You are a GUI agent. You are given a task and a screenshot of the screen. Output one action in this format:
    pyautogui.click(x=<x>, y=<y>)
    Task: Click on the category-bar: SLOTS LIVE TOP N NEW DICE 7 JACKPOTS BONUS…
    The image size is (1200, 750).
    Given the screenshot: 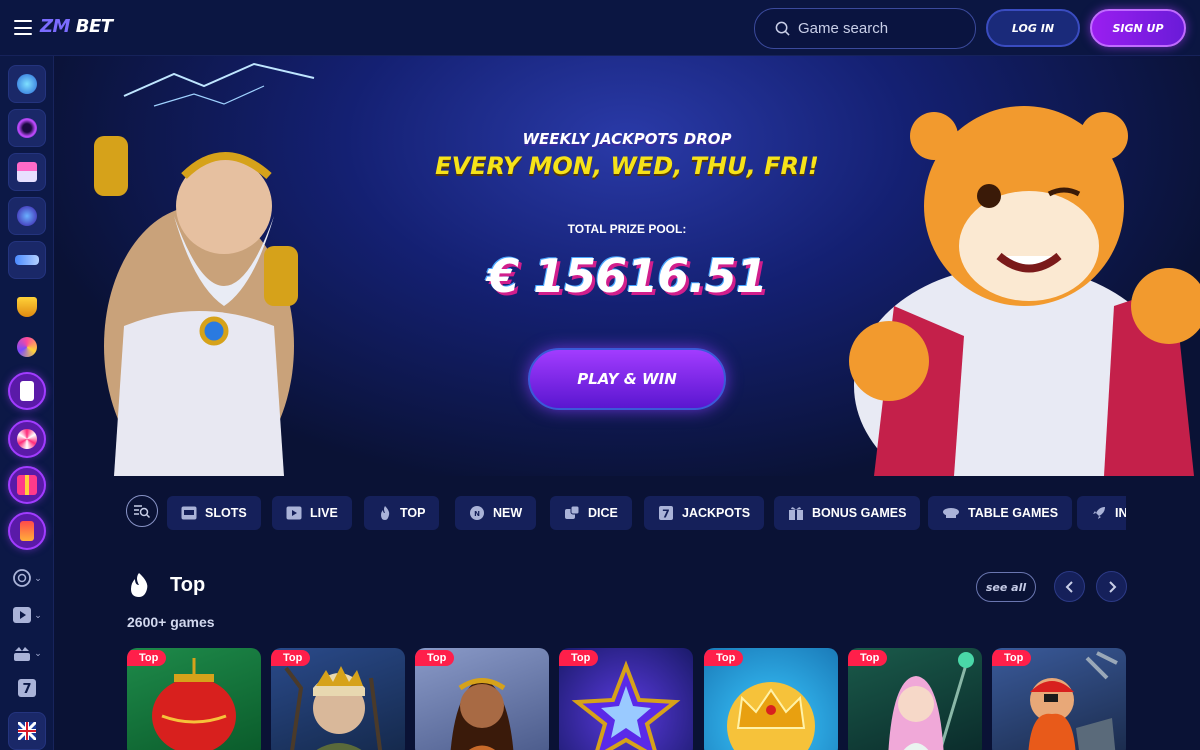 What is the action you would take?
    pyautogui.click(x=626, y=513)
    